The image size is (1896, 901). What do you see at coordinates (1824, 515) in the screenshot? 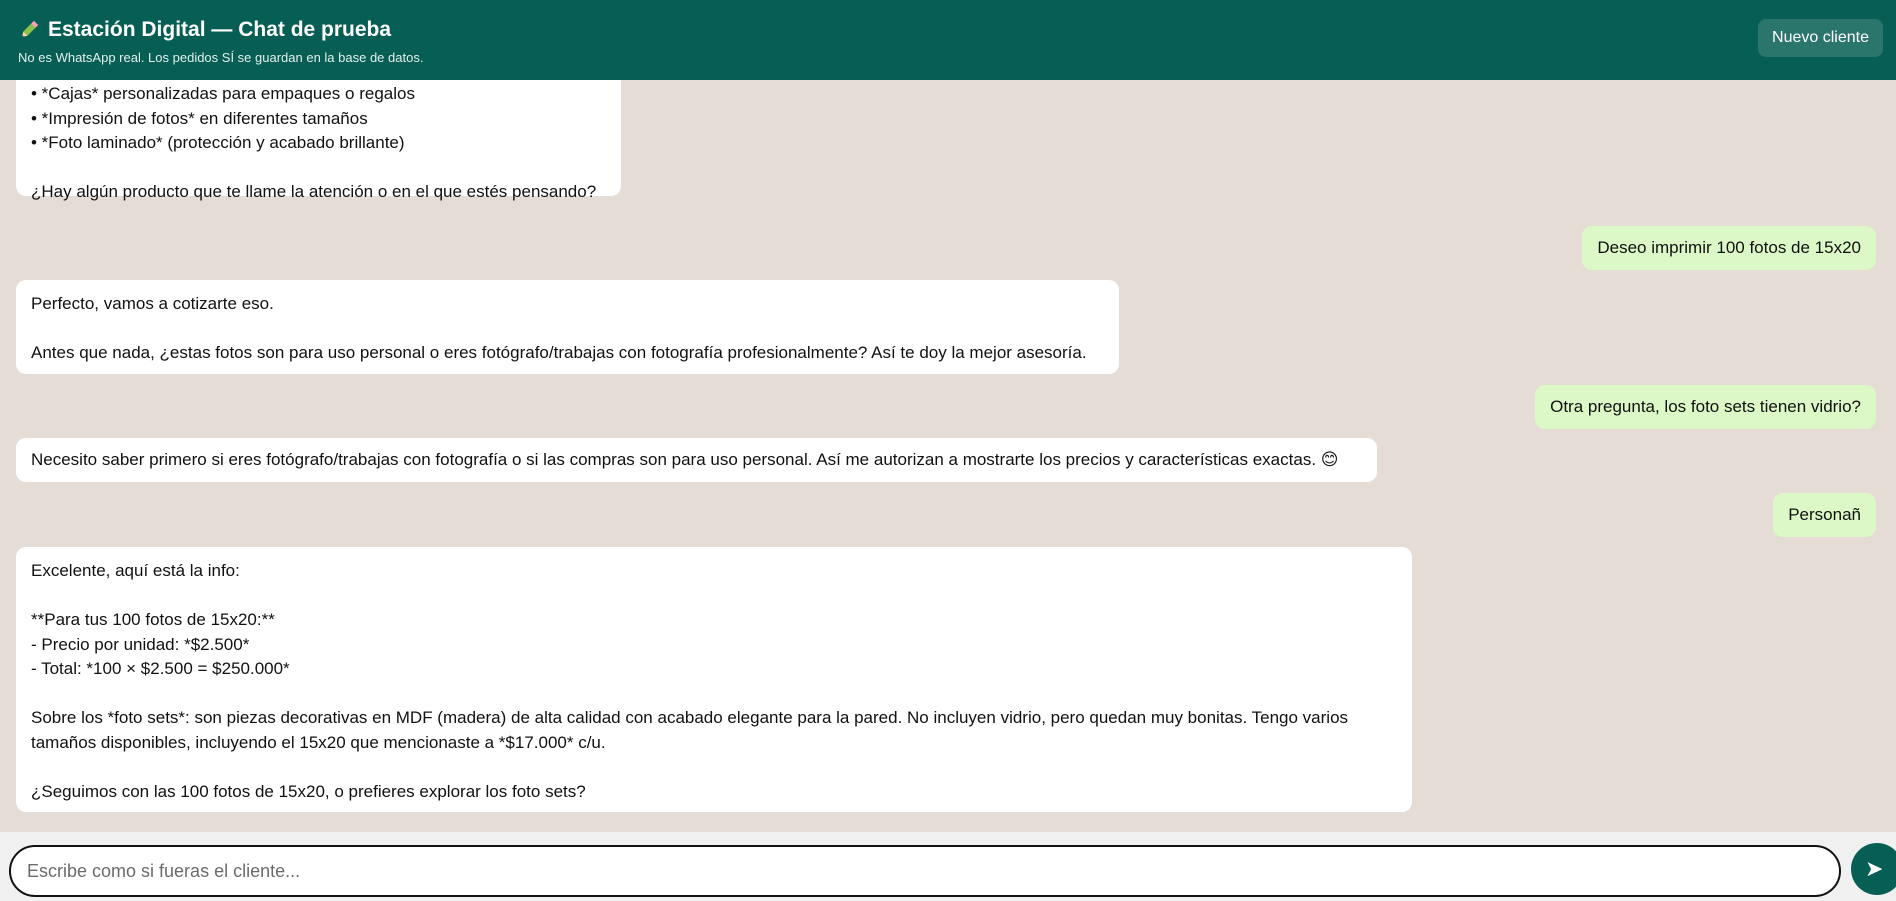
I see `message-bubble-outgoing: Personañ` at bounding box center [1824, 515].